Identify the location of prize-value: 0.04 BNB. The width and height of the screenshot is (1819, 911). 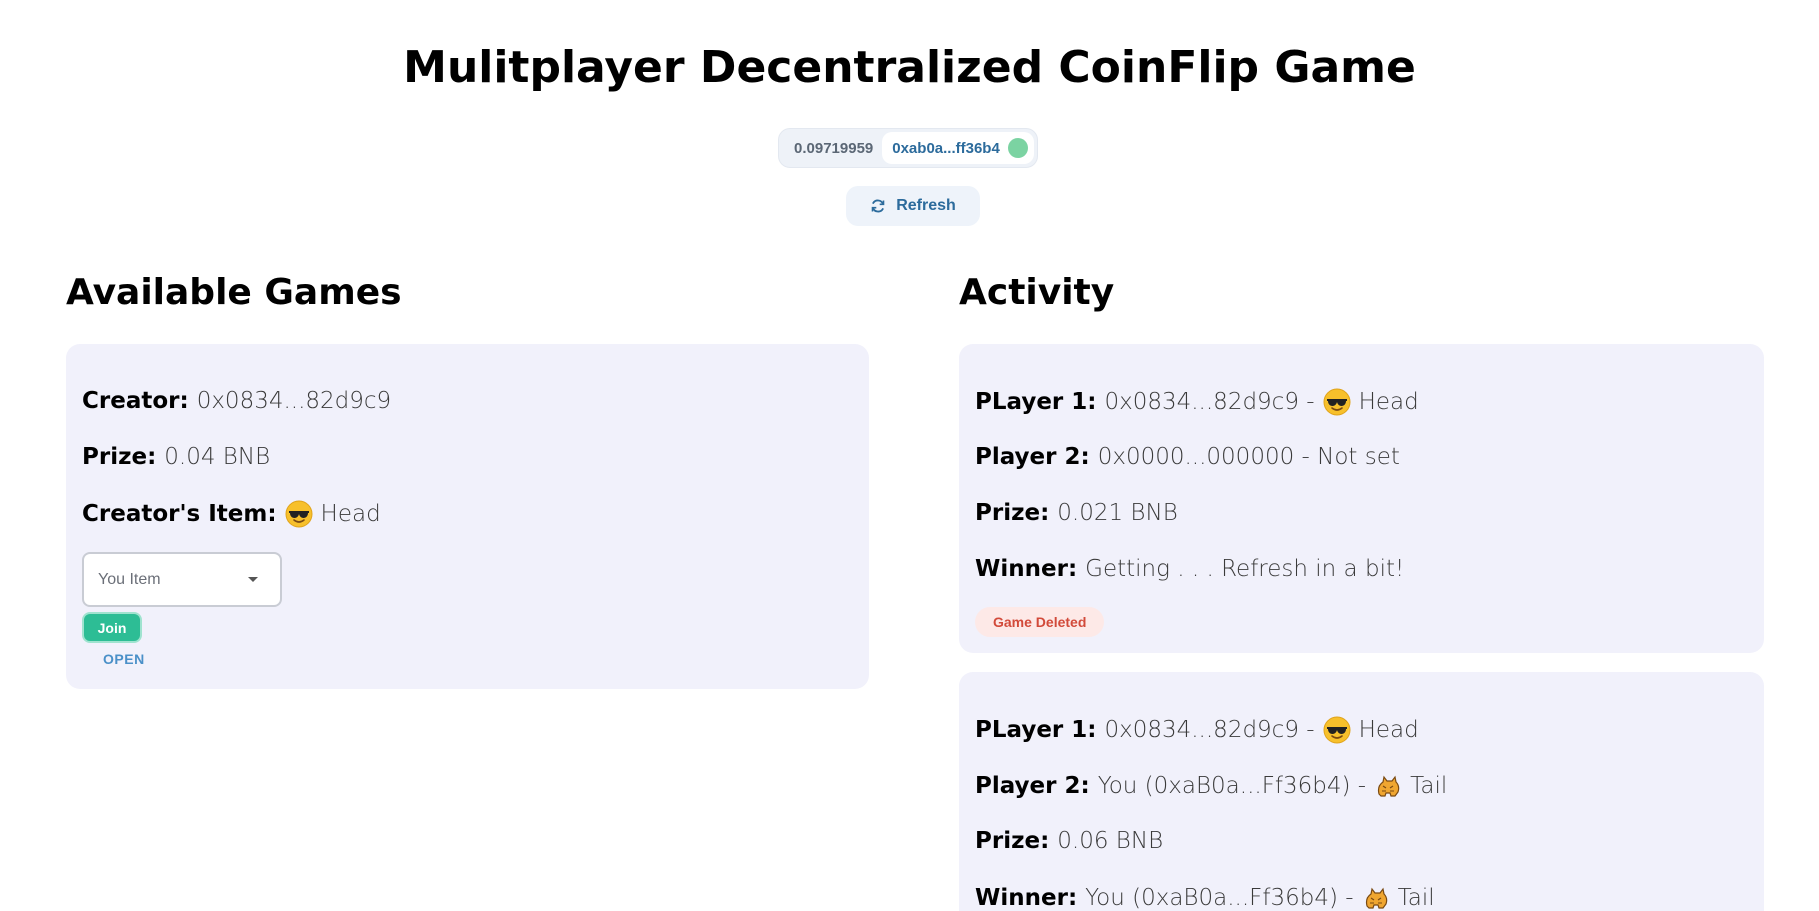
(217, 457).